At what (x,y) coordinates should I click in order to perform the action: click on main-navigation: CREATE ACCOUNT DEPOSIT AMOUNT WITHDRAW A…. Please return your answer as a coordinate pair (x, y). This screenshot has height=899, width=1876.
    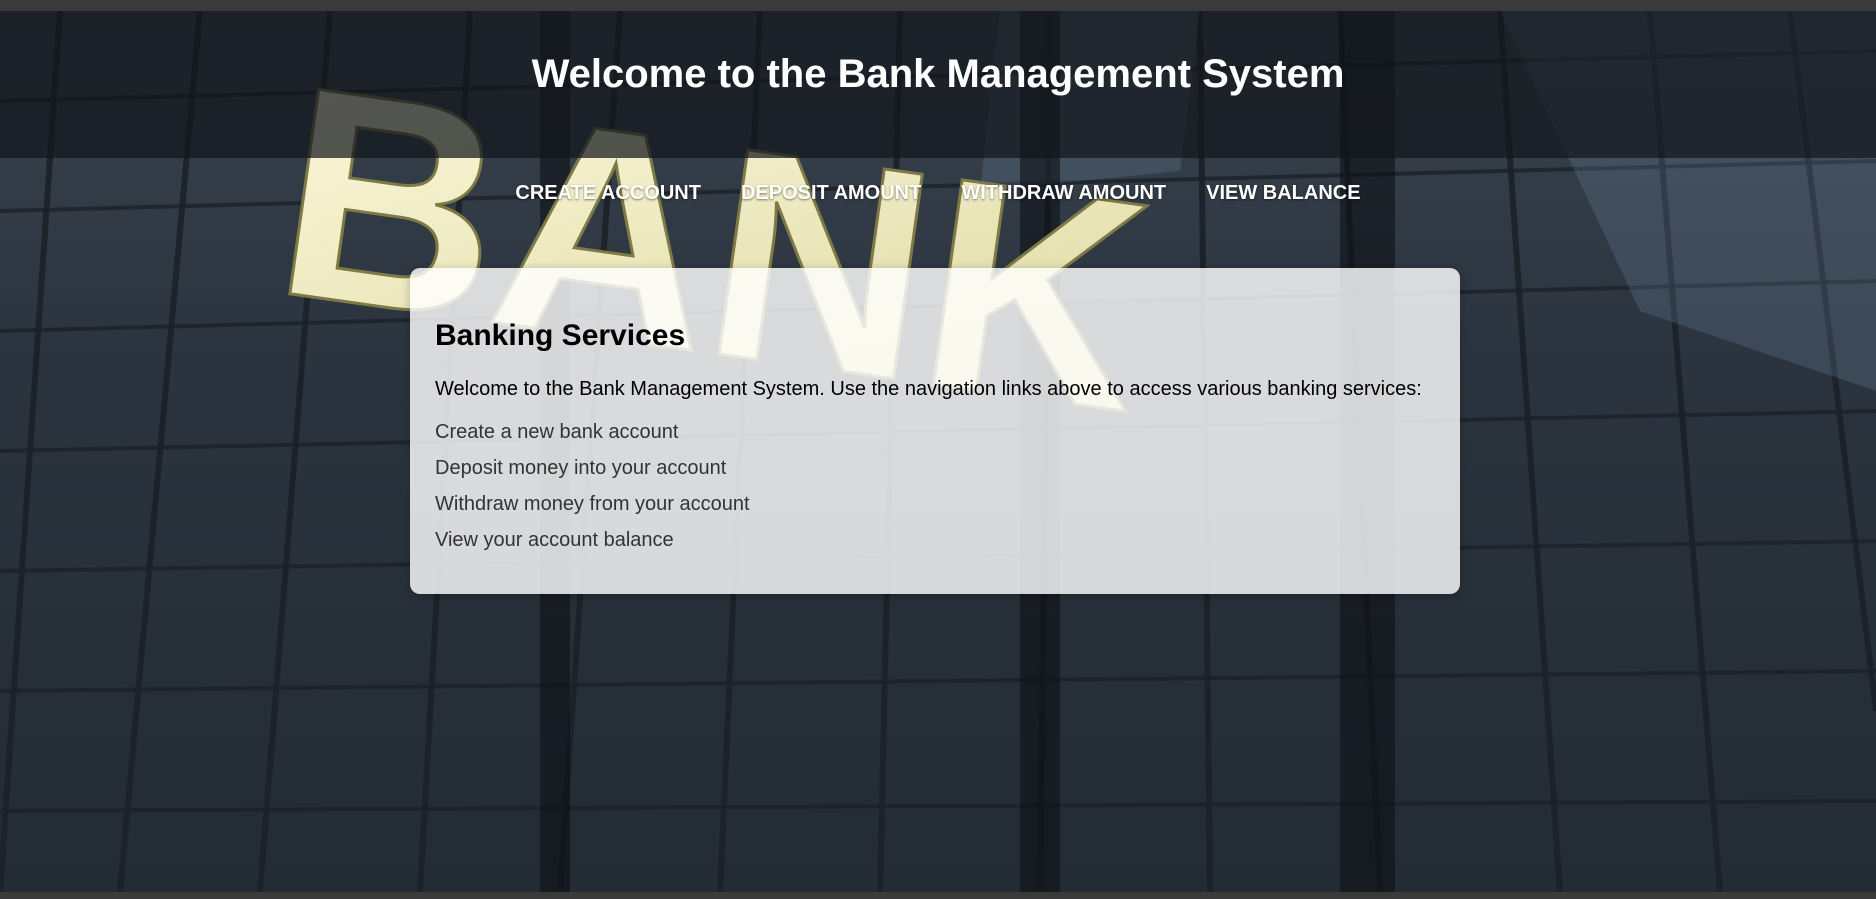
    Looking at the image, I should click on (938, 193).